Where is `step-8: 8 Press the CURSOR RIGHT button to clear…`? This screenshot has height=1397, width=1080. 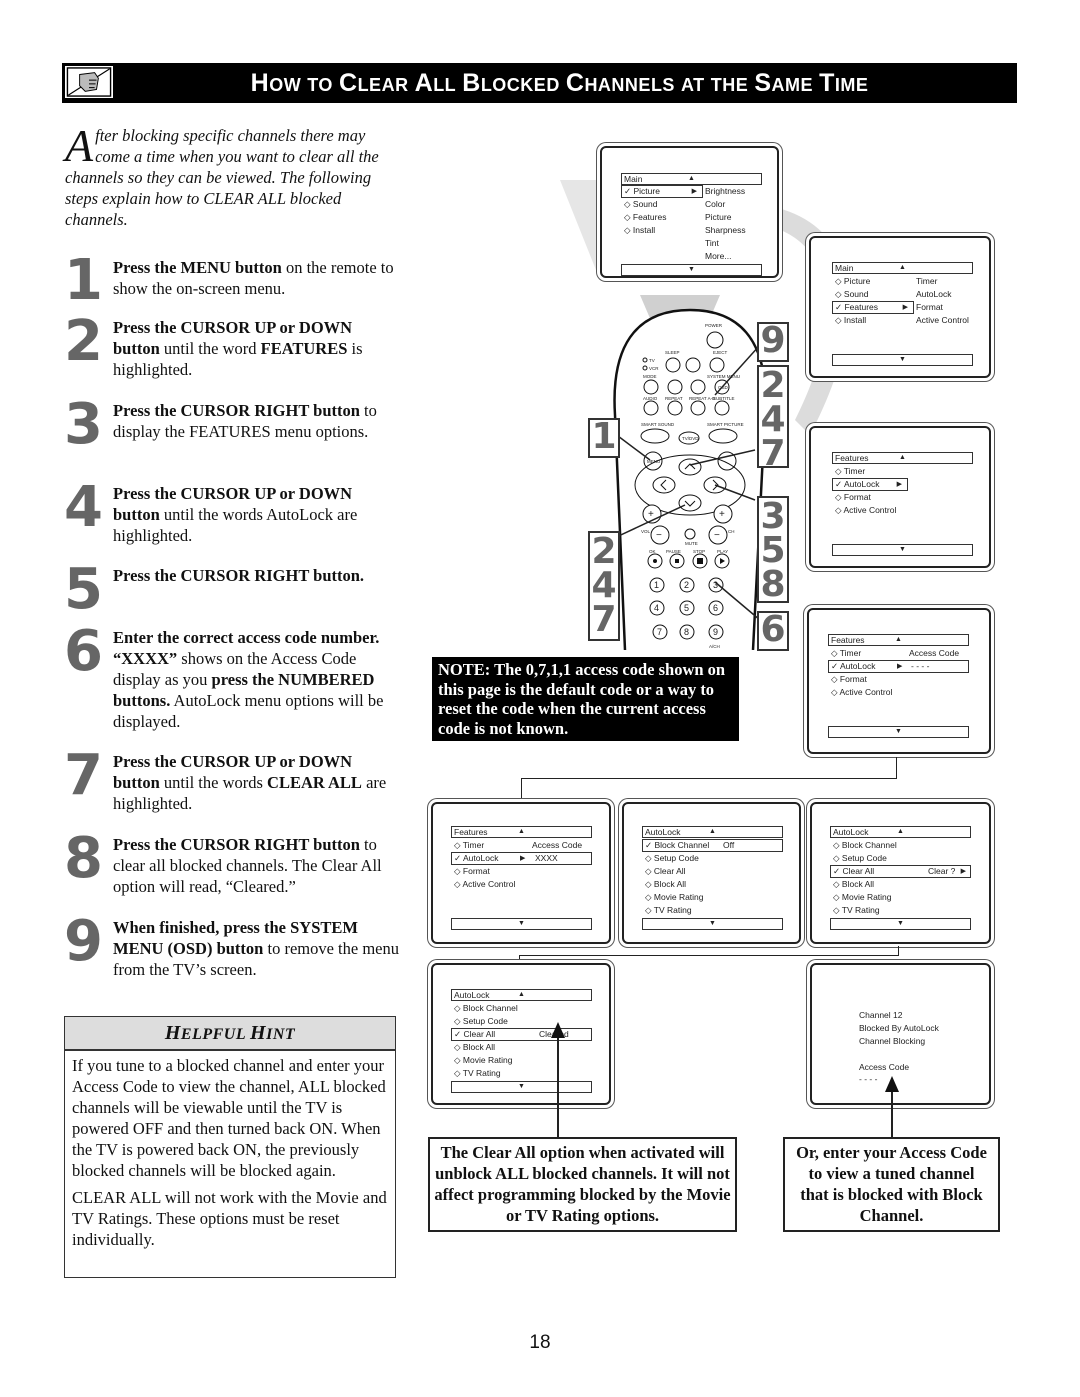 step-8: 8 Press the CURSOR RIGHT button to clear… is located at coordinates (231, 861).